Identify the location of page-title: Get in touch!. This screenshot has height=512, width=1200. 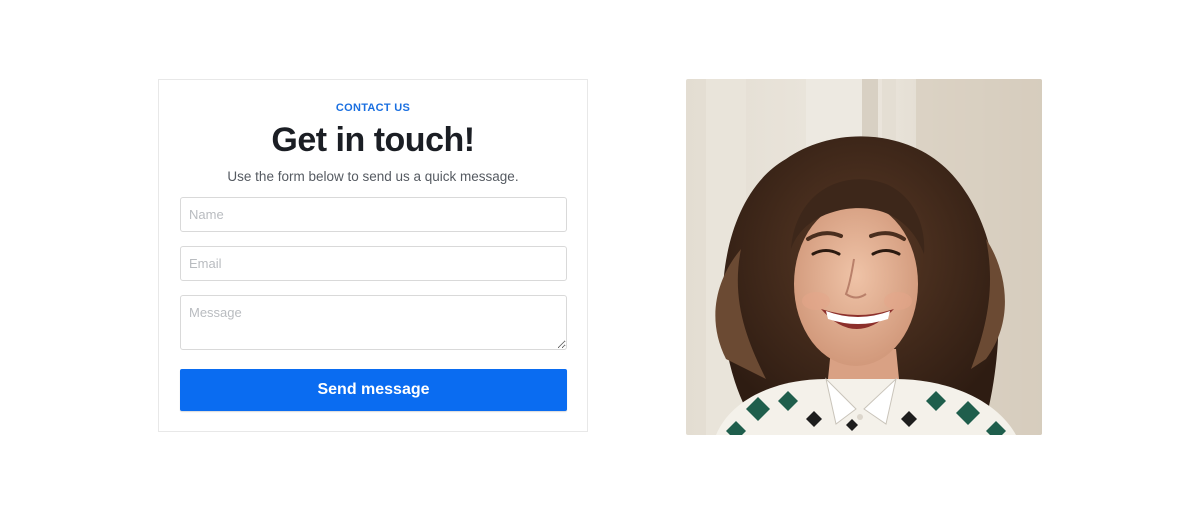
(373, 140).